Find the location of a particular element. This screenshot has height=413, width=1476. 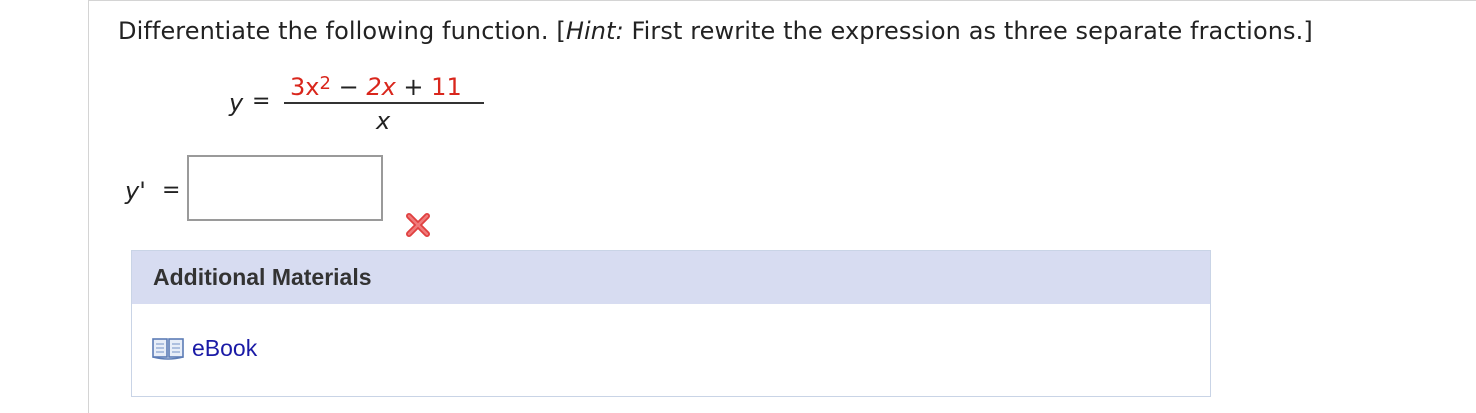

left-divider is located at coordinates (88, 206).